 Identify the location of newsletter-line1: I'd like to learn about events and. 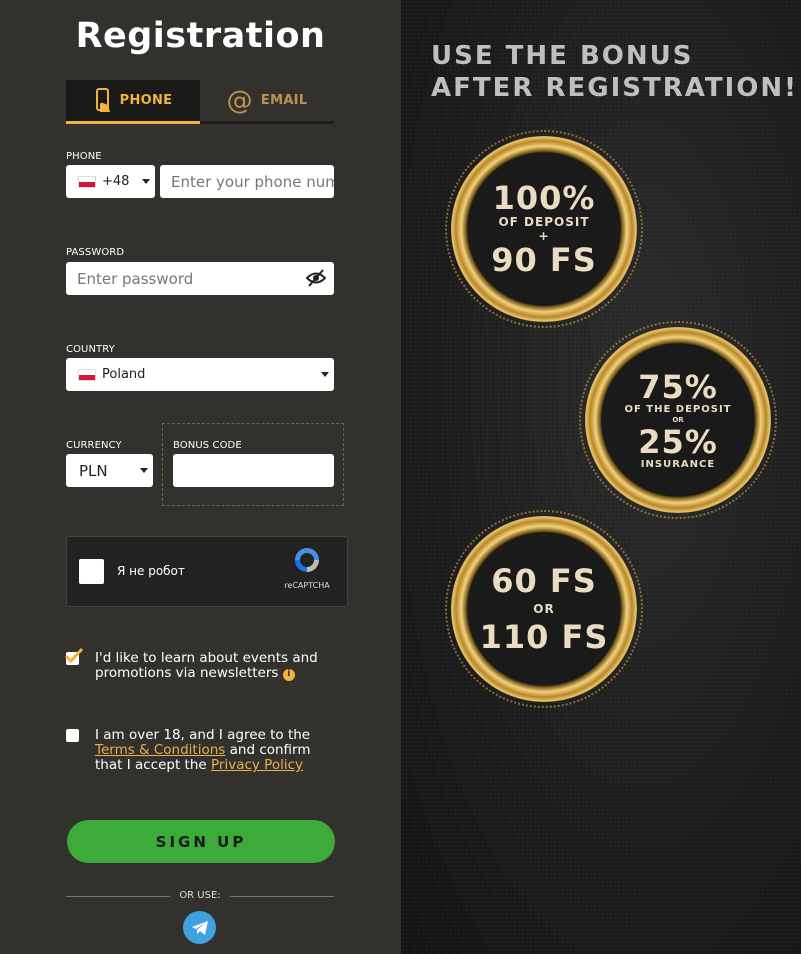
(206, 658).